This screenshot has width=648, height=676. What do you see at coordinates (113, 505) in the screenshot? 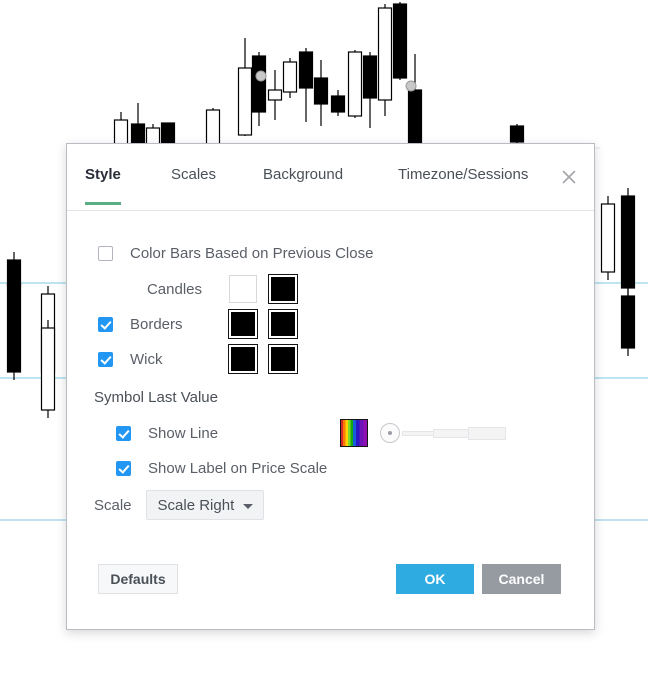
I see `scale-label: Scale` at bounding box center [113, 505].